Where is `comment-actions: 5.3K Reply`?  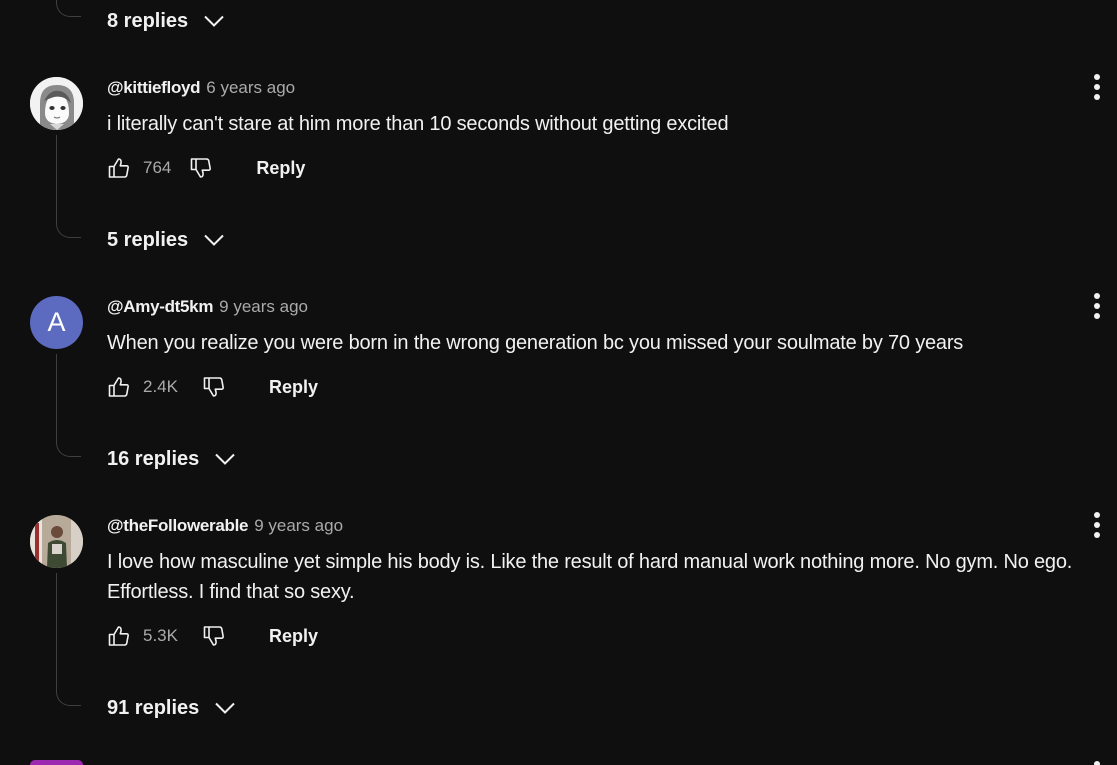 comment-actions: 5.3K Reply is located at coordinates (212, 636).